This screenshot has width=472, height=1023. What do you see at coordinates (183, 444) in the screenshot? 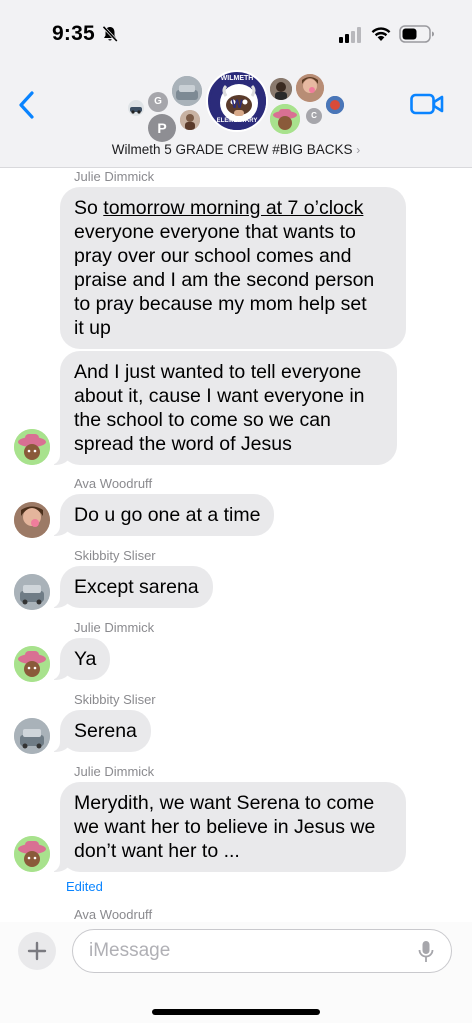
I see `message-line: spread the word of Jesus` at bounding box center [183, 444].